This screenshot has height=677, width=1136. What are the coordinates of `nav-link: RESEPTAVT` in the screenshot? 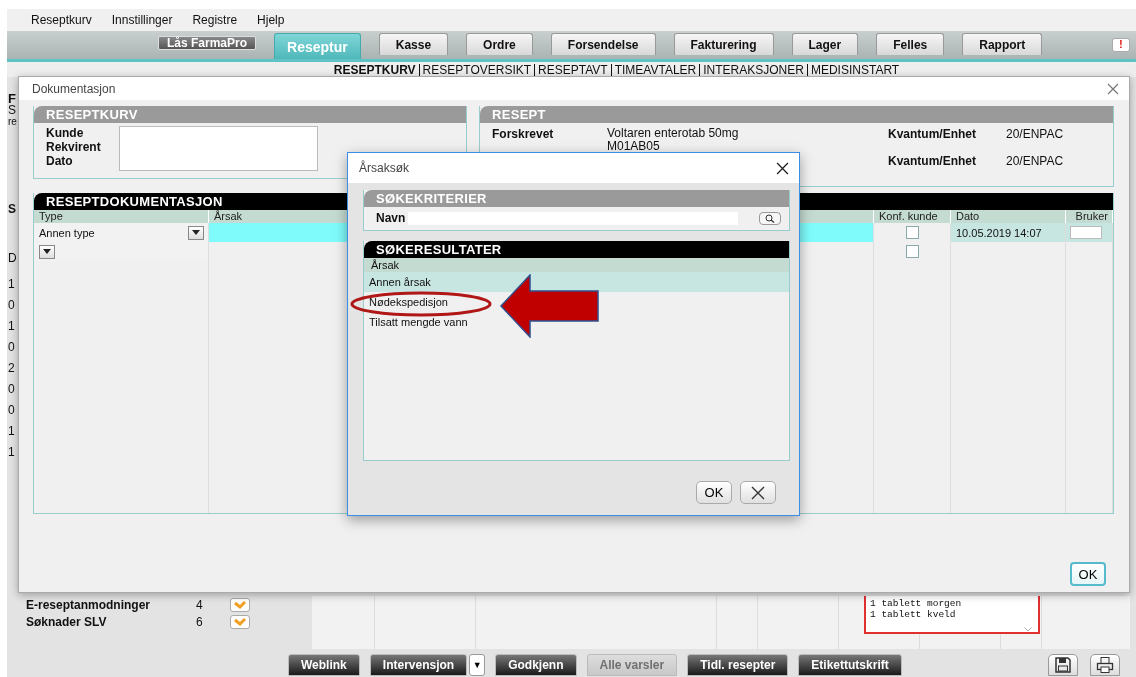 It's located at (573, 69).